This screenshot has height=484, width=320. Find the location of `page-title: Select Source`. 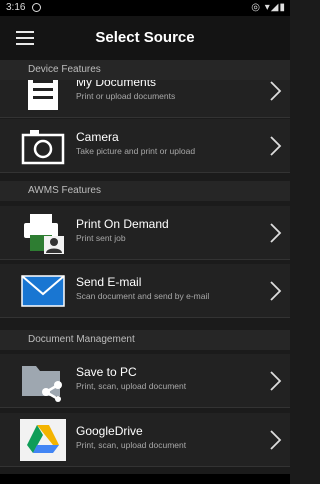

page-title: Select Source is located at coordinates (145, 37).